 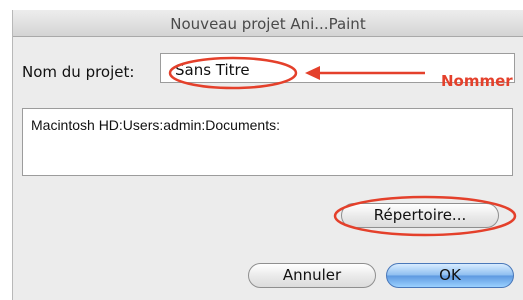 I want to click on name-highlight-ellipse, so click(x=233, y=73).